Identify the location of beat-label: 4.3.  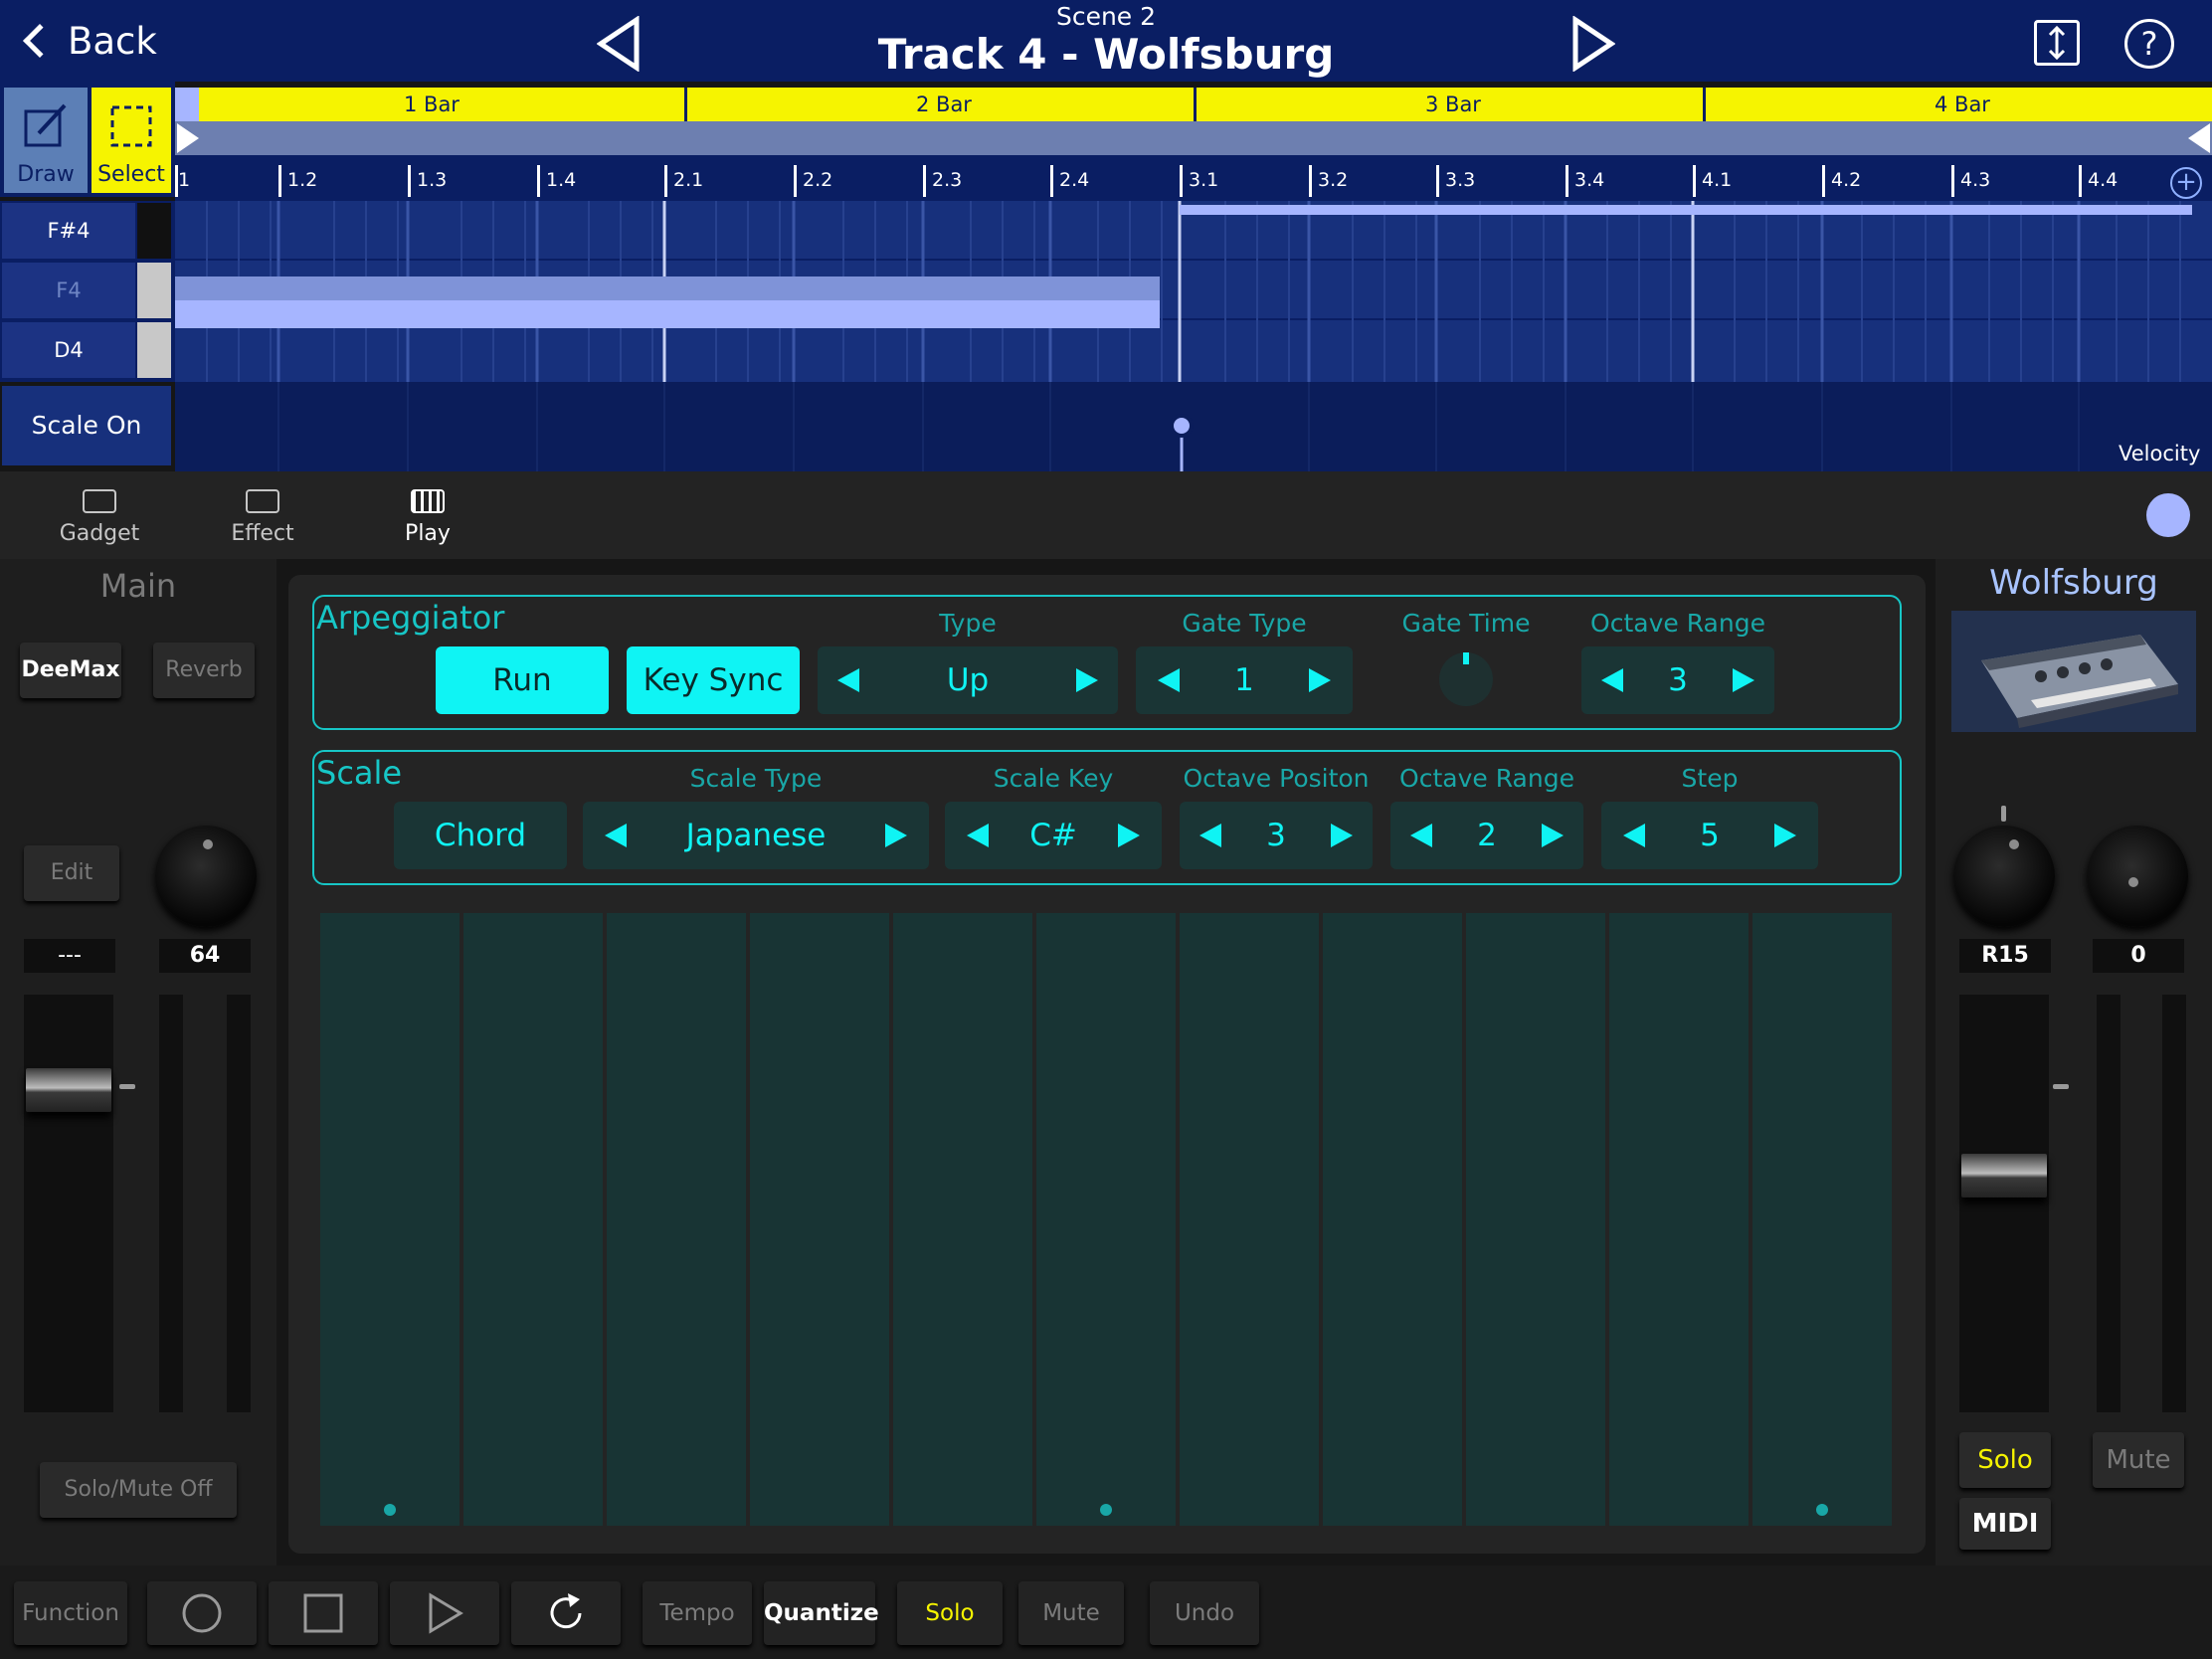
(1970, 181).